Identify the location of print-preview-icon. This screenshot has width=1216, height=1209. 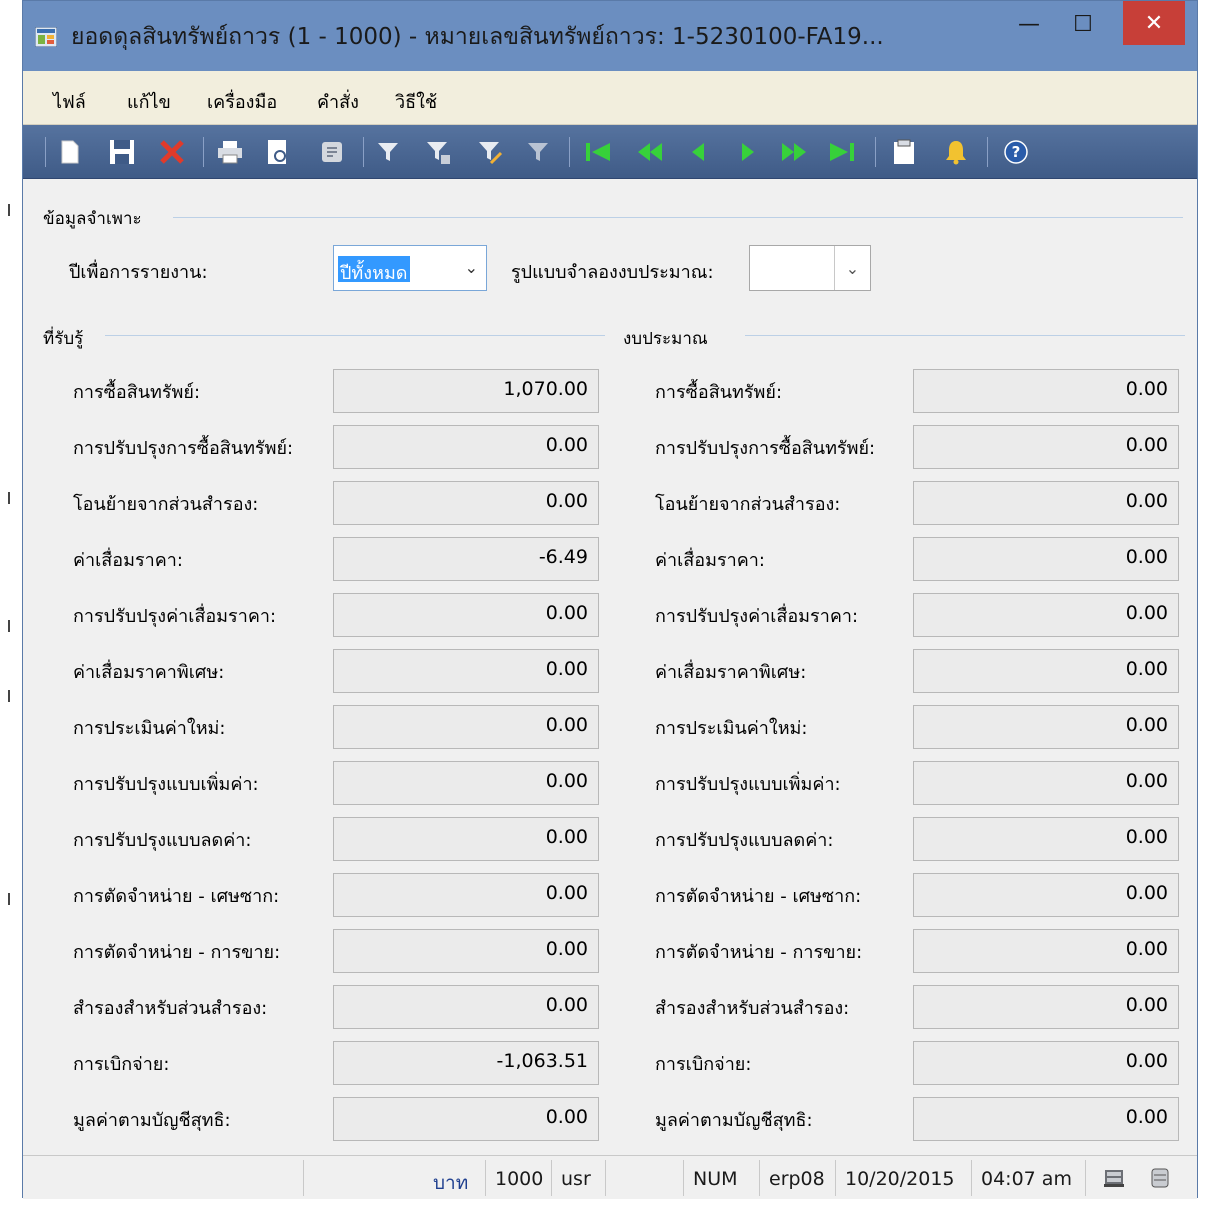
(278, 152).